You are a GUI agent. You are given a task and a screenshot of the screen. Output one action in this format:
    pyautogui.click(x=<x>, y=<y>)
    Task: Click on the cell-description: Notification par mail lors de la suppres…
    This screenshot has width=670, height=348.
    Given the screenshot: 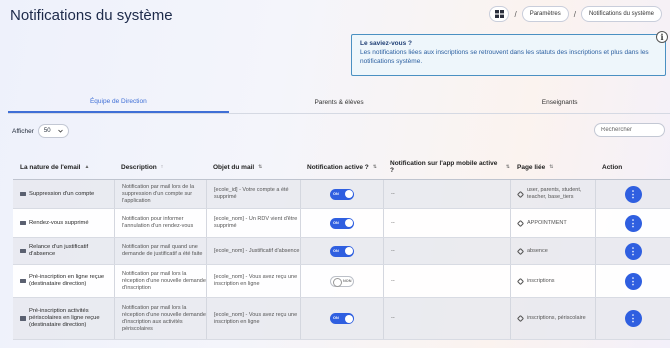 What is the action you would take?
    pyautogui.click(x=160, y=194)
    